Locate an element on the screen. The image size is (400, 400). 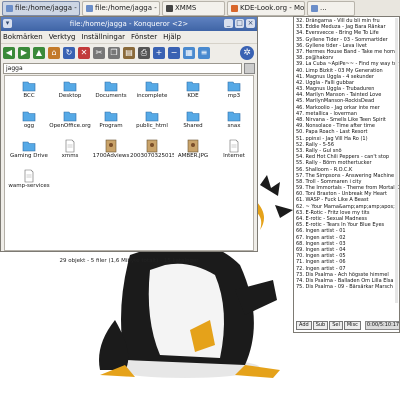
file-item-label: Documents is located at coordinates (111, 96).